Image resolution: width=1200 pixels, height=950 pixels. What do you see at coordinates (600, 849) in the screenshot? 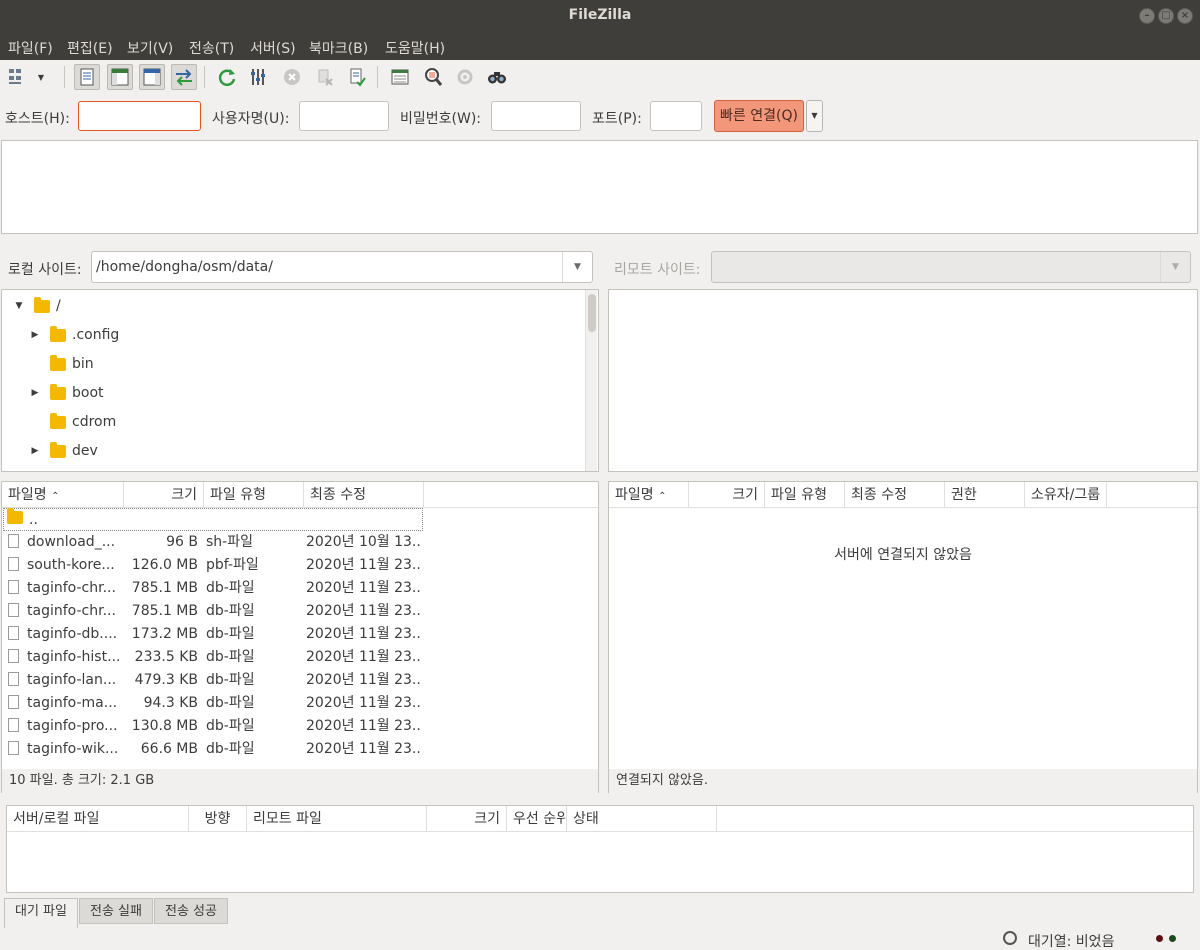
I see `transfer-queue: 서버/로컬 파일 방향 리모트 파일 크기 우선 순위 상태` at bounding box center [600, 849].